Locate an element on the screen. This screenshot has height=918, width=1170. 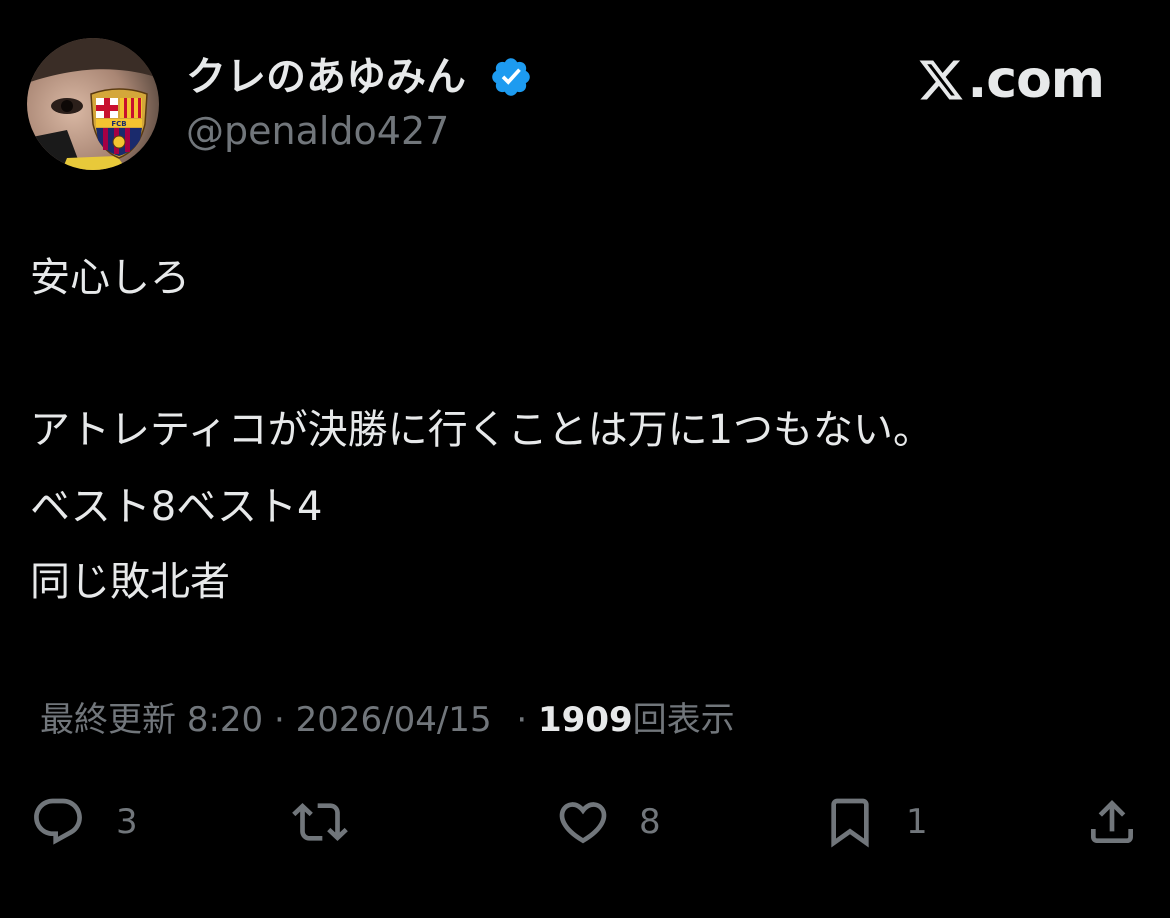
display-name: クレのあゆみん is located at coordinates (326, 77).